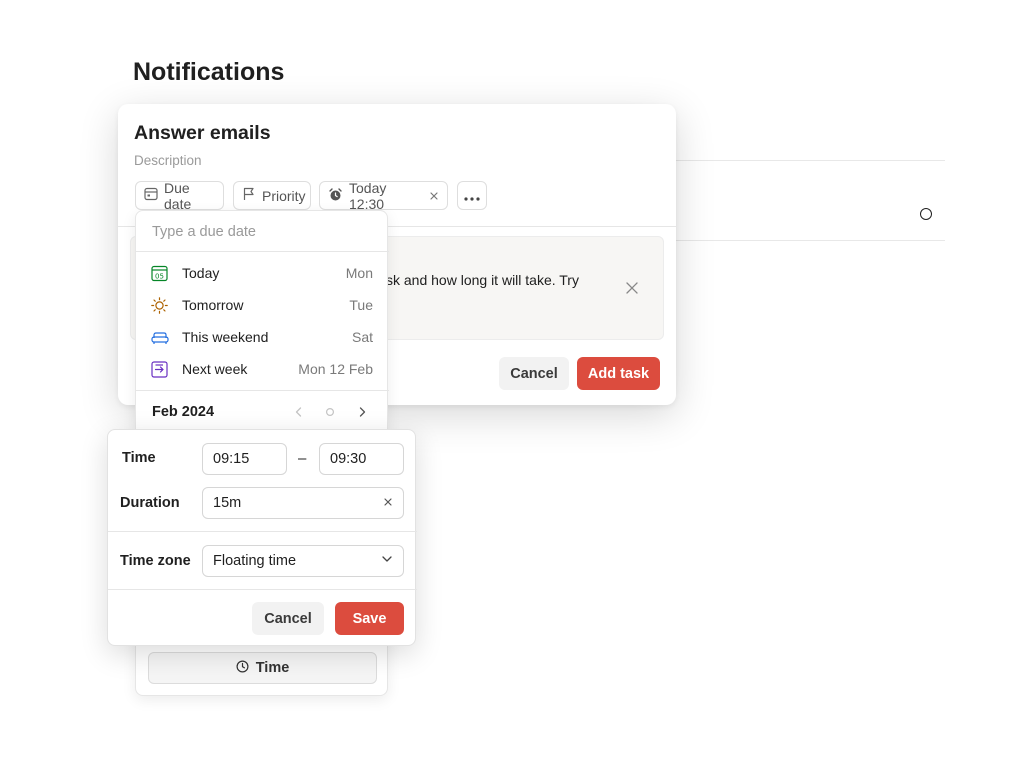  I want to click on more-icon, so click(472, 196).